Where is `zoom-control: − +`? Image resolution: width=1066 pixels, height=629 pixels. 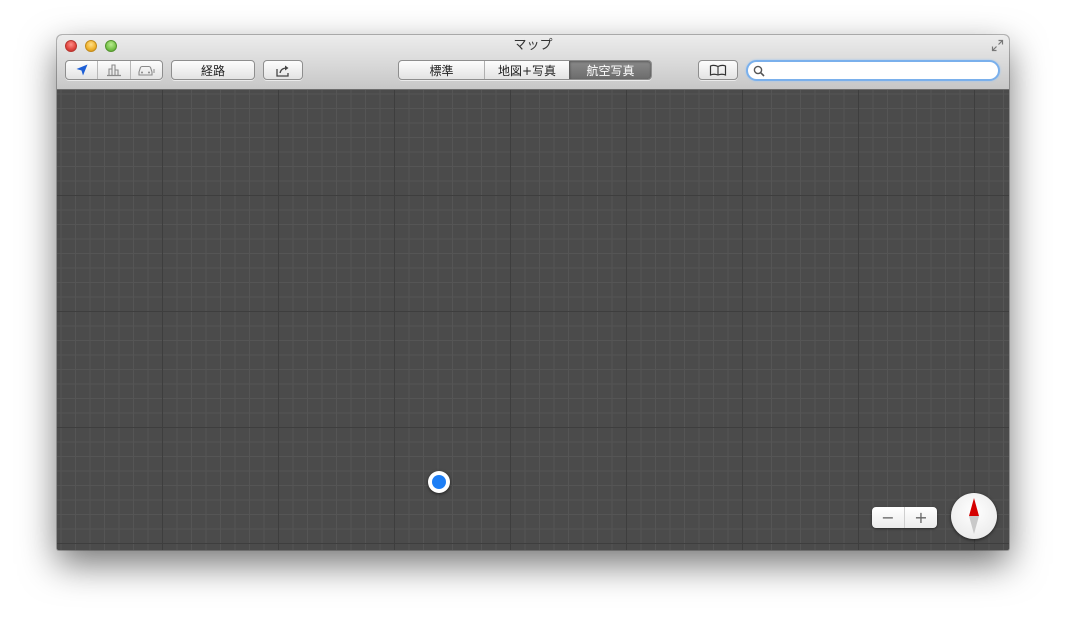 zoom-control: − + is located at coordinates (904, 517).